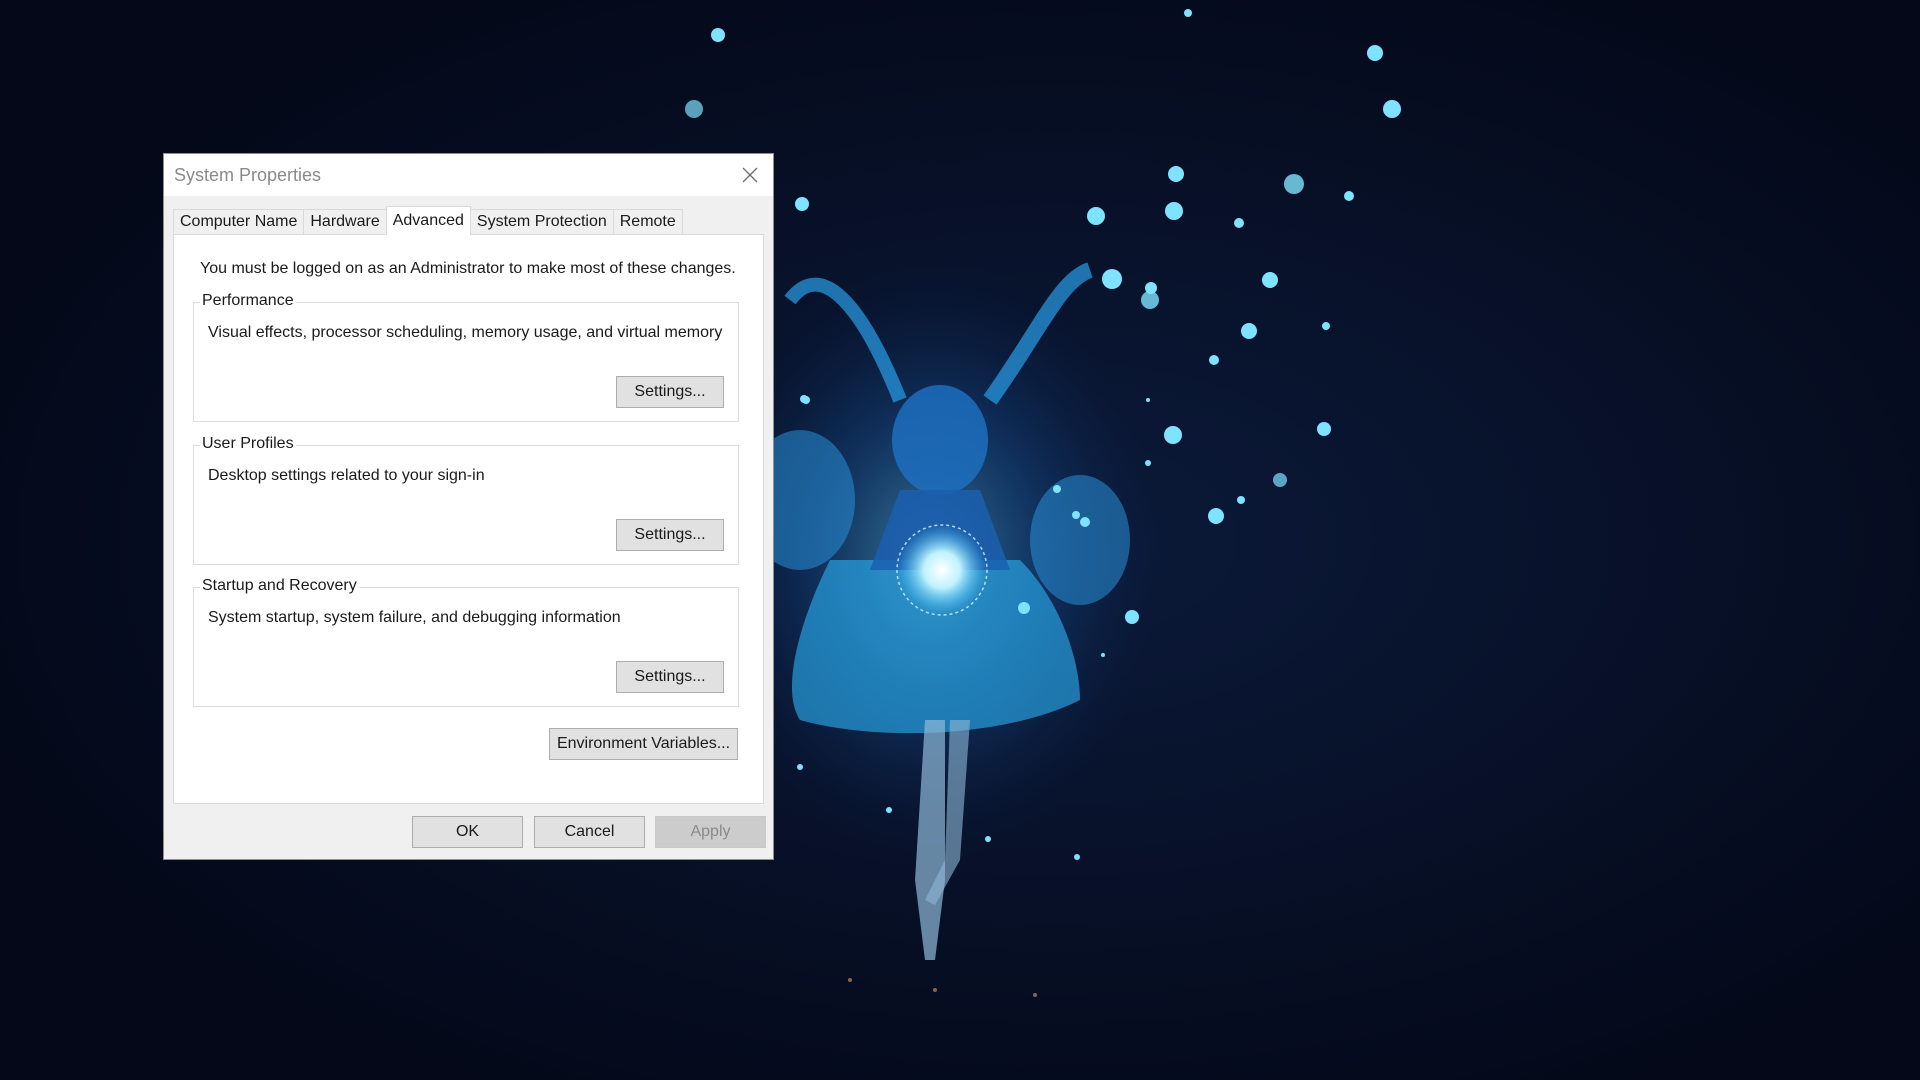 The height and width of the screenshot is (1080, 1920). Describe the element at coordinates (541, 221) in the screenshot. I see `tab-system-protection: System Protection` at that location.